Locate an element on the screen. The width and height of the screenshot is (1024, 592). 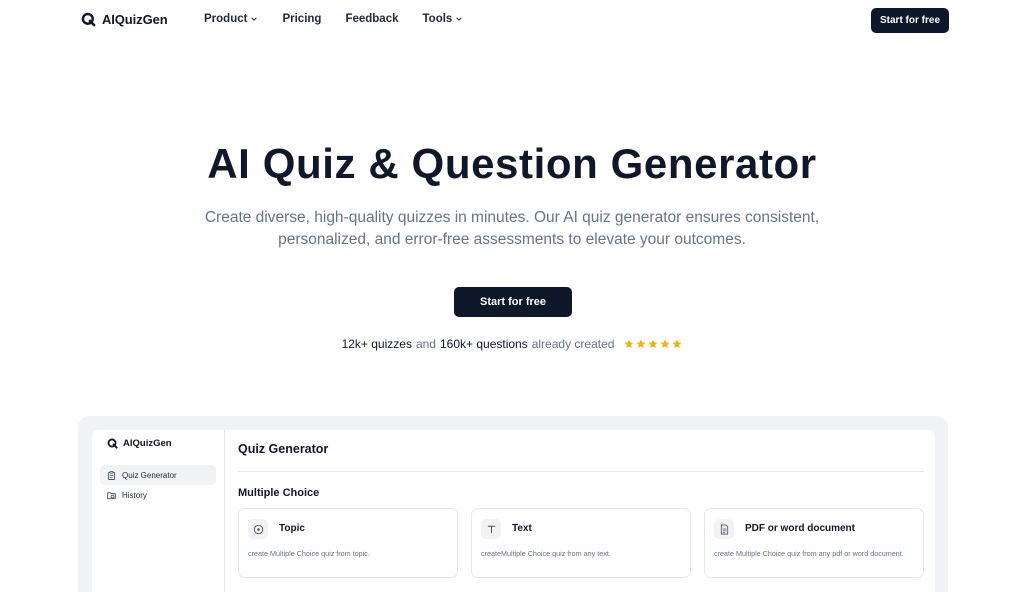
nav-tools: Tools is located at coordinates (443, 19).